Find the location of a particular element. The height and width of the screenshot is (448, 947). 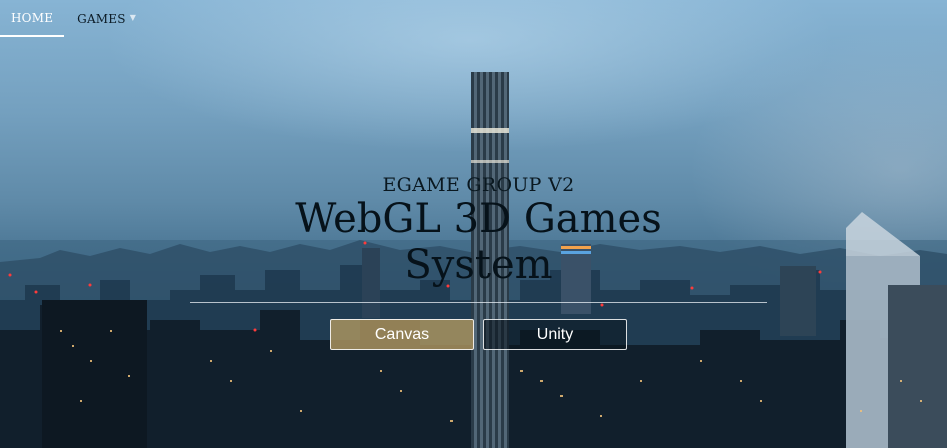

unity-button-label: Unity is located at coordinates (555, 334).